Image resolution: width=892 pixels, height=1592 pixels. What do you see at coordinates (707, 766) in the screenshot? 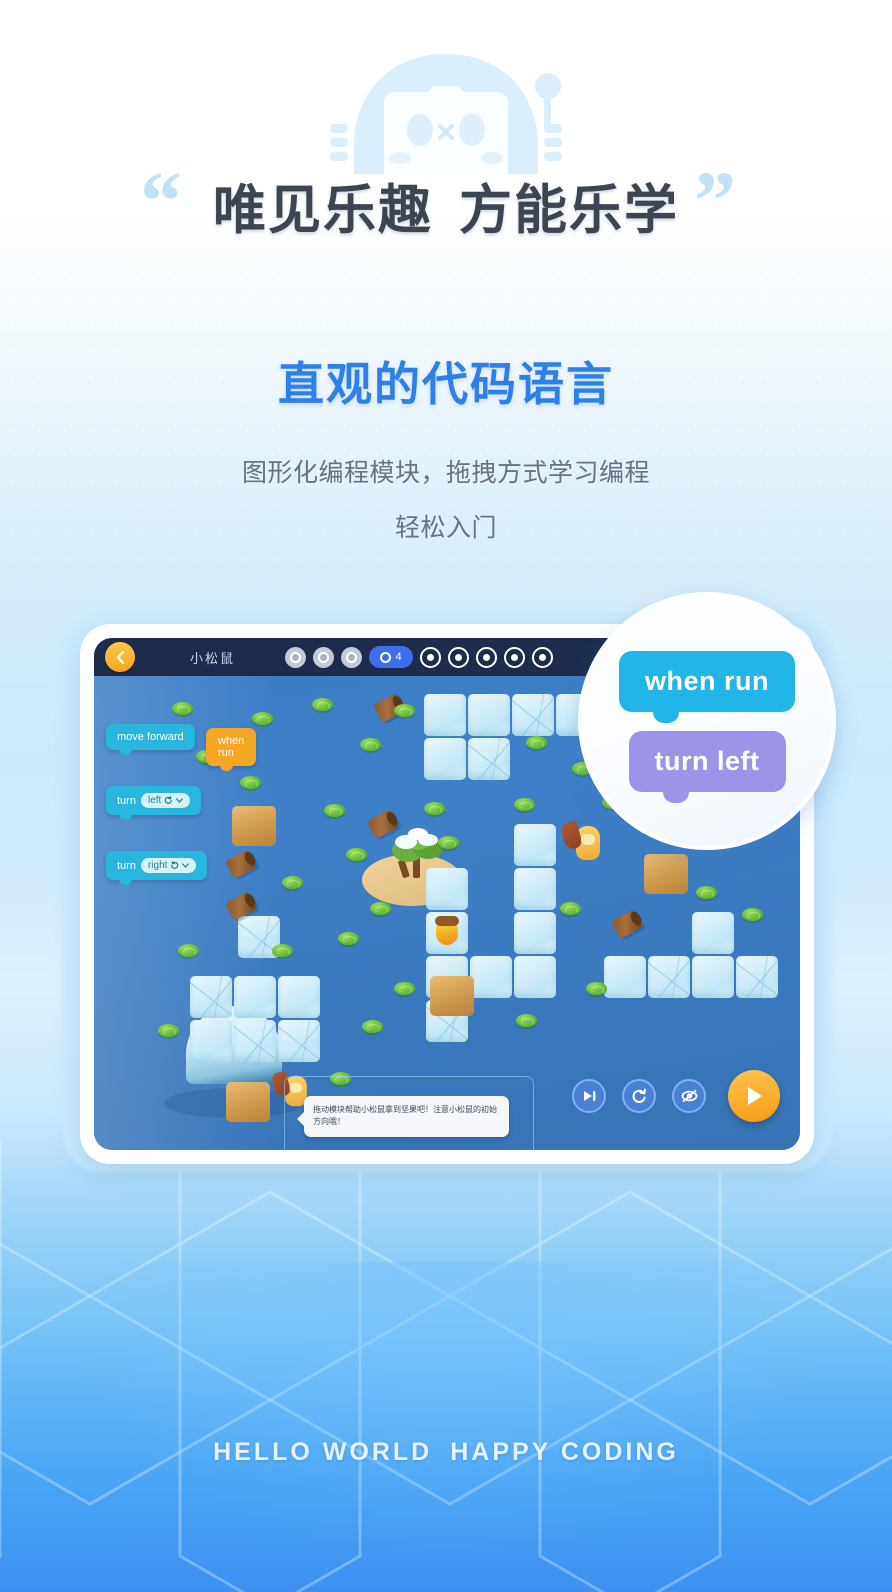
I see `magnified-block-turn-left: turn left` at bounding box center [707, 766].